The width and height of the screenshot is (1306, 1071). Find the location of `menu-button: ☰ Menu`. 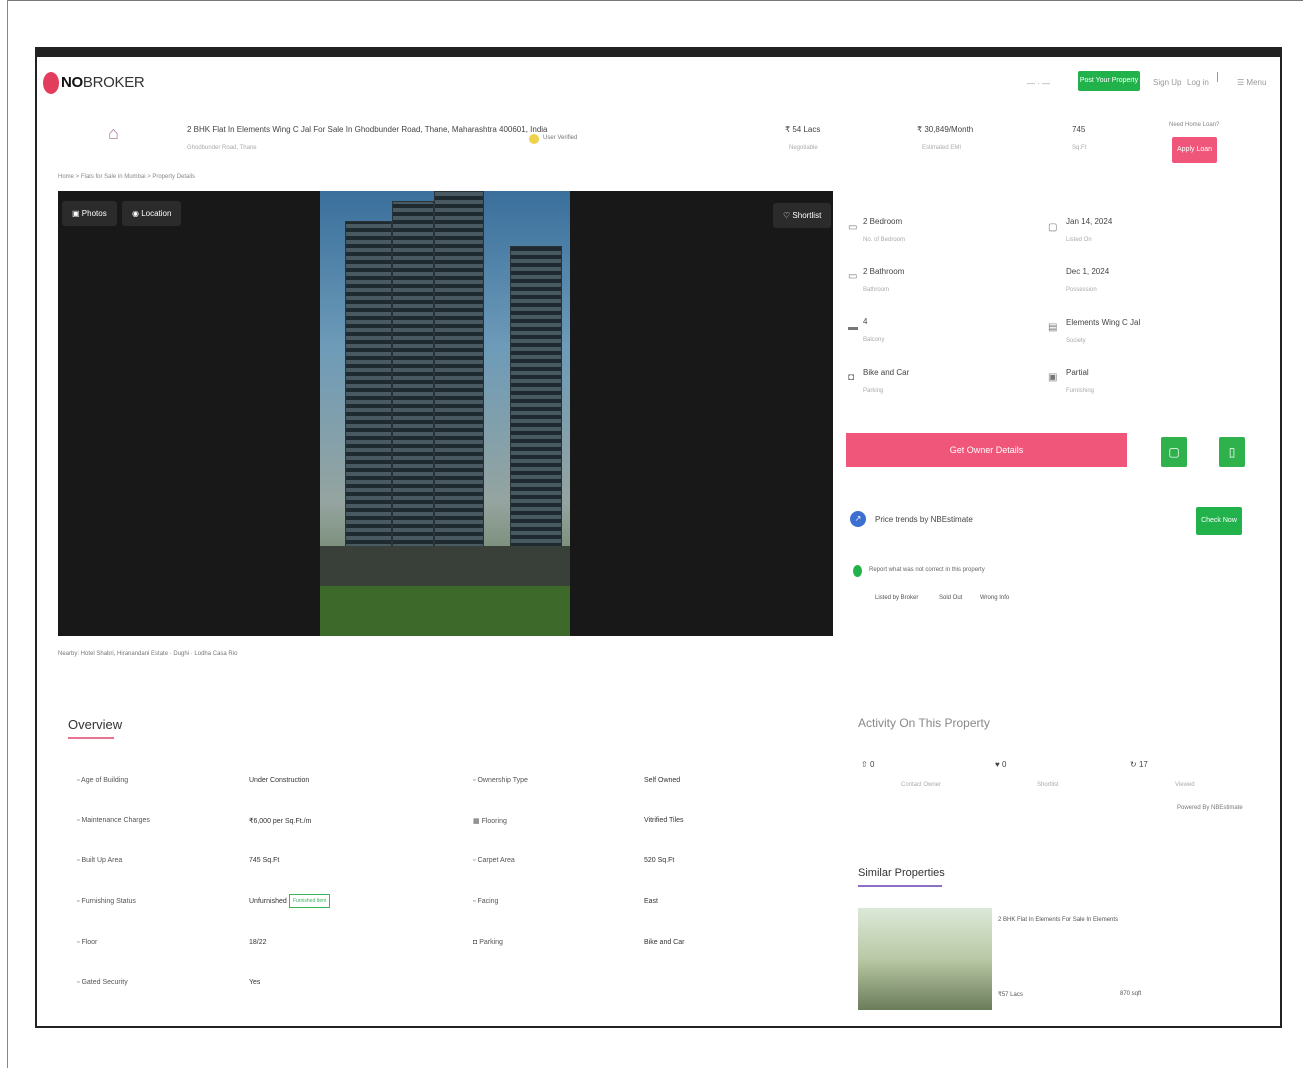

menu-button: ☰ Menu is located at coordinates (1251, 82).